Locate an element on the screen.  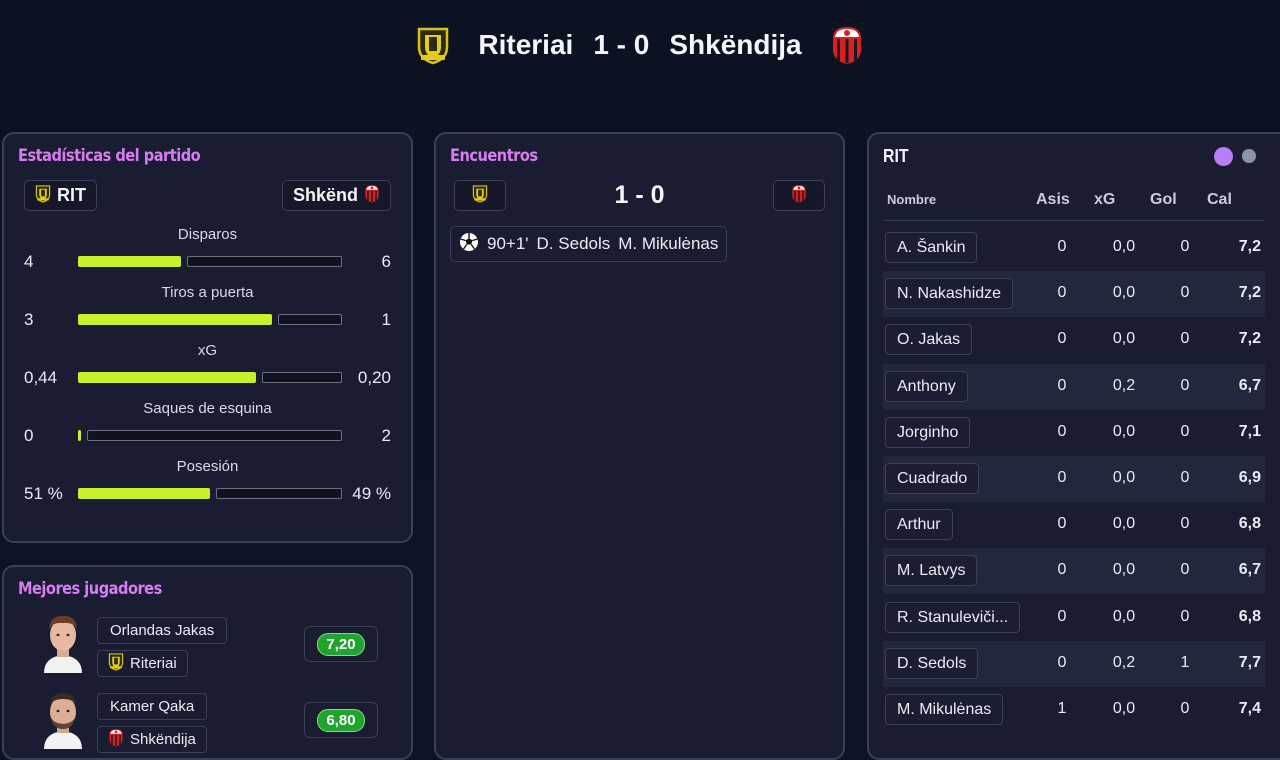
table-row: O. Jakas 0 0,0 0 7,2 is located at coordinates (1074, 340).